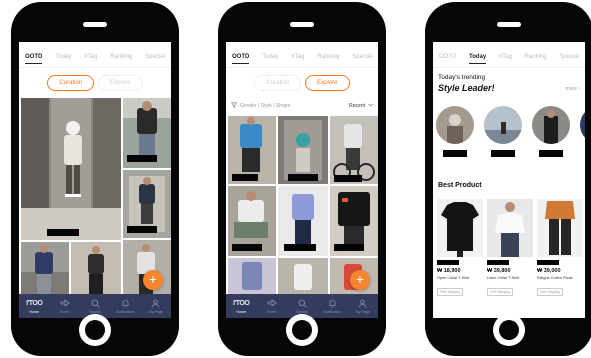 This screenshot has height=358, width=591. I want to click on trending-subtitle: Today's trending, so click(462, 77).